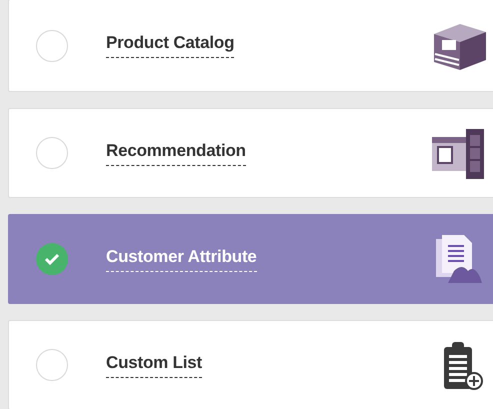 The width and height of the screenshot is (493, 409). What do you see at coordinates (181, 259) in the screenshot?
I see `option-label: Customer Attribute` at bounding box center [181, 259].